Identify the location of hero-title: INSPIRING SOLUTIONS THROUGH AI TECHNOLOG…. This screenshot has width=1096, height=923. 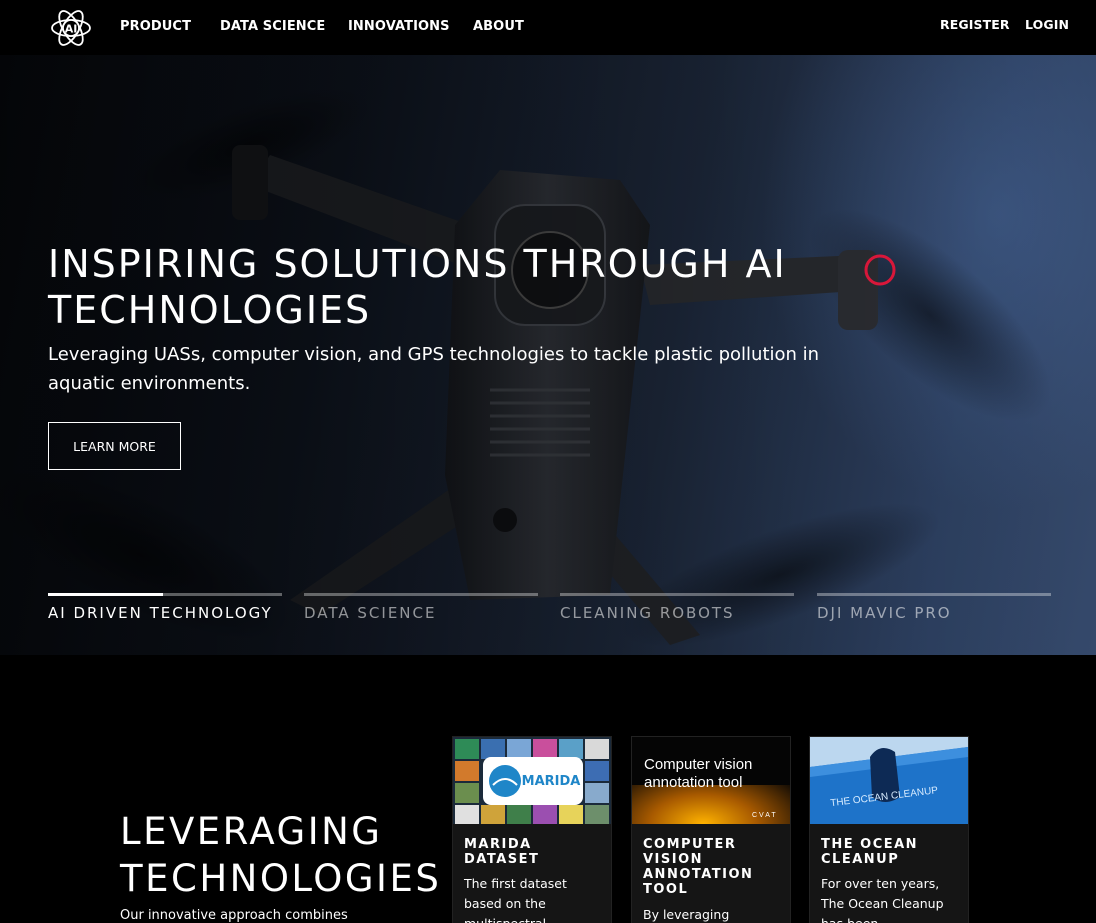
(417, 287).